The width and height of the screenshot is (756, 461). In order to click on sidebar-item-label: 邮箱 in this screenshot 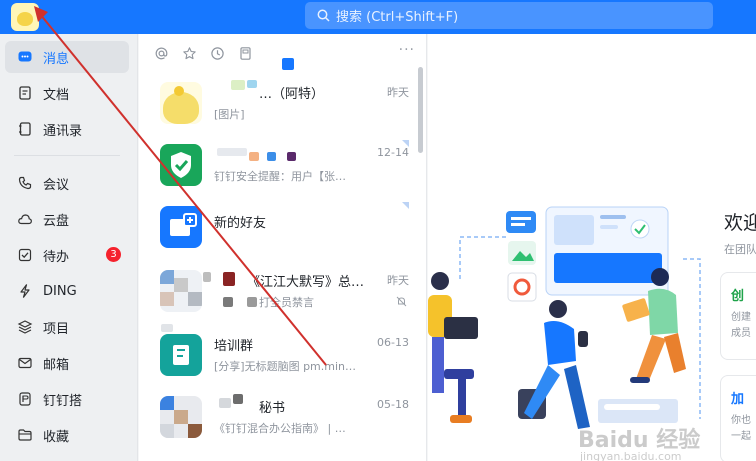, I will do `click(56, 365)`.